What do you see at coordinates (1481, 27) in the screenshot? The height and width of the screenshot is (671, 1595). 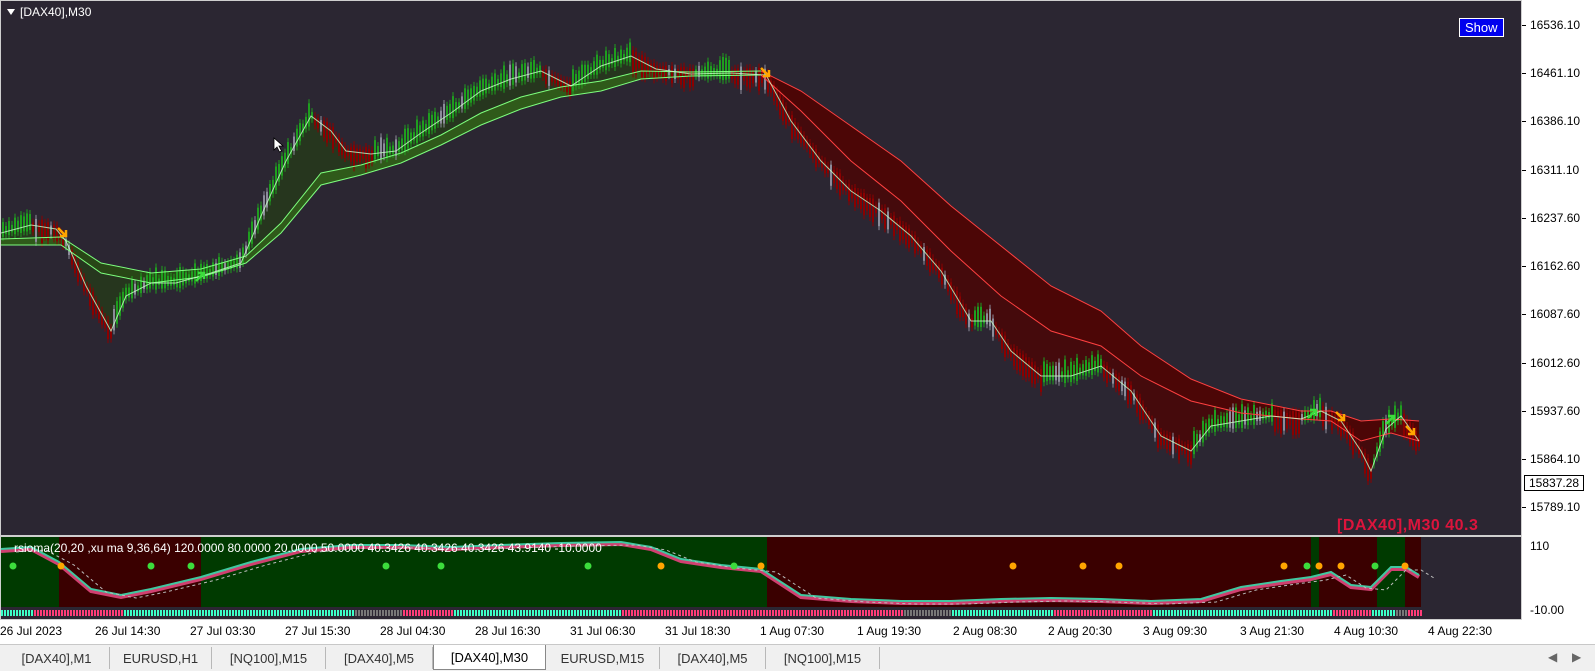 I see `show-button: Show` at bounding box center [1481, 27].